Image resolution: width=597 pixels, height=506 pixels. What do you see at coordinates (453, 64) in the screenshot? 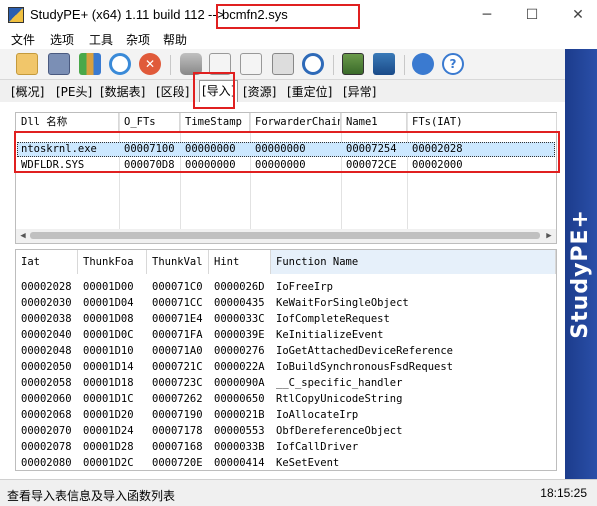
I see `help-icon: ?` at bounding box center [453, 64].